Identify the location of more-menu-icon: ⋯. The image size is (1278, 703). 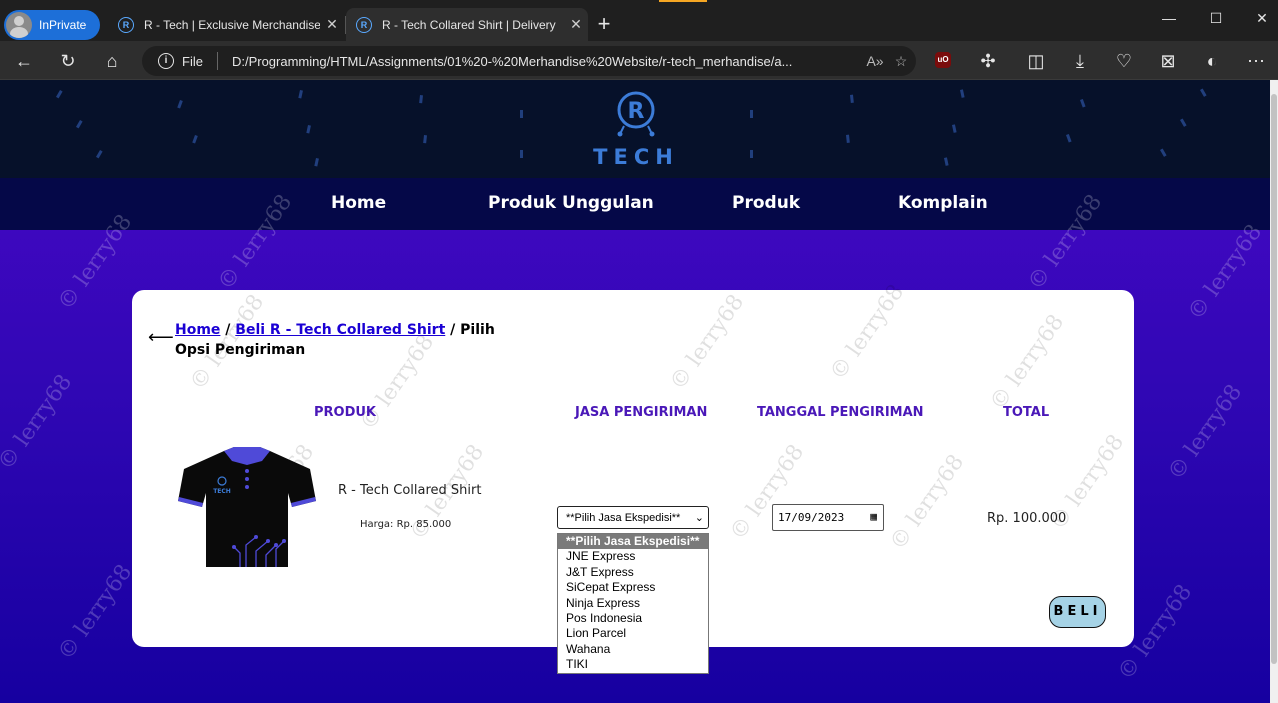
(1256, 61).